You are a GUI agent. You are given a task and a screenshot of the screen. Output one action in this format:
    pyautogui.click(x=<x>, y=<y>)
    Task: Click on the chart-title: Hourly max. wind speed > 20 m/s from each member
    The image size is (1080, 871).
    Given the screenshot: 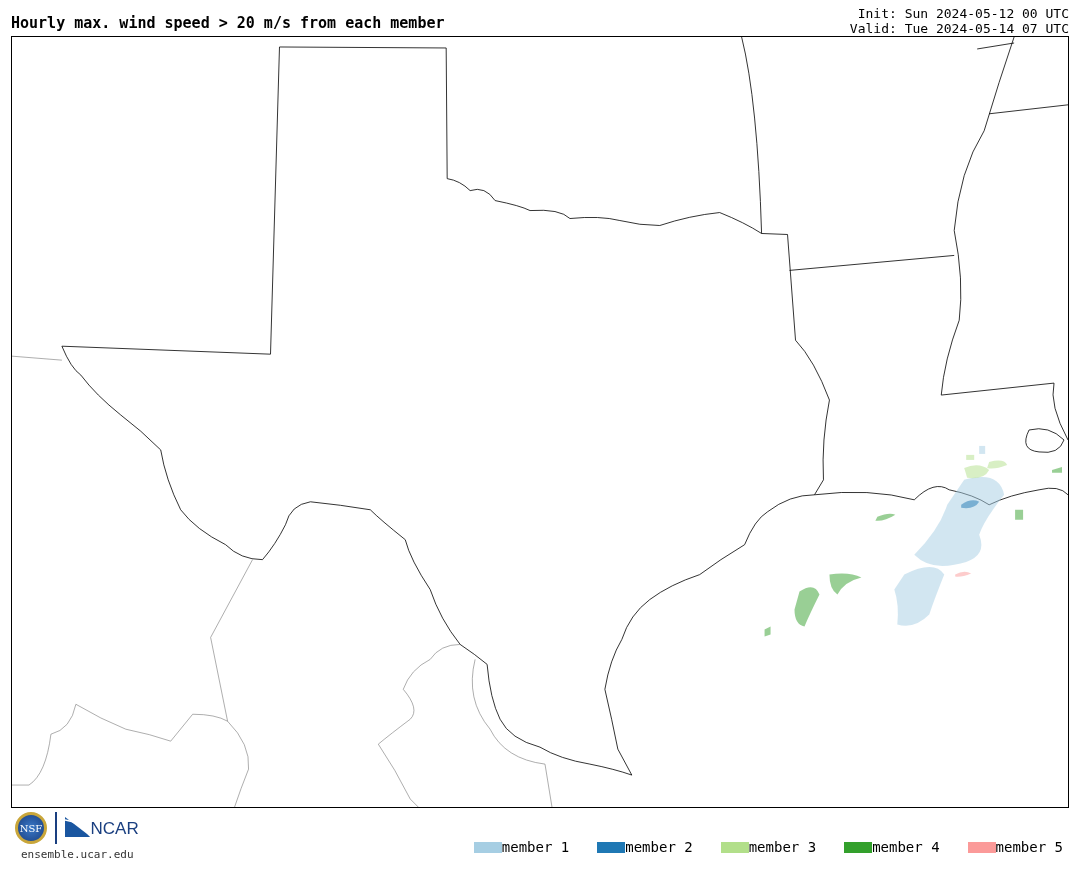 What is the action you would take?
    pyautogui.click(x=228, y=24)
    